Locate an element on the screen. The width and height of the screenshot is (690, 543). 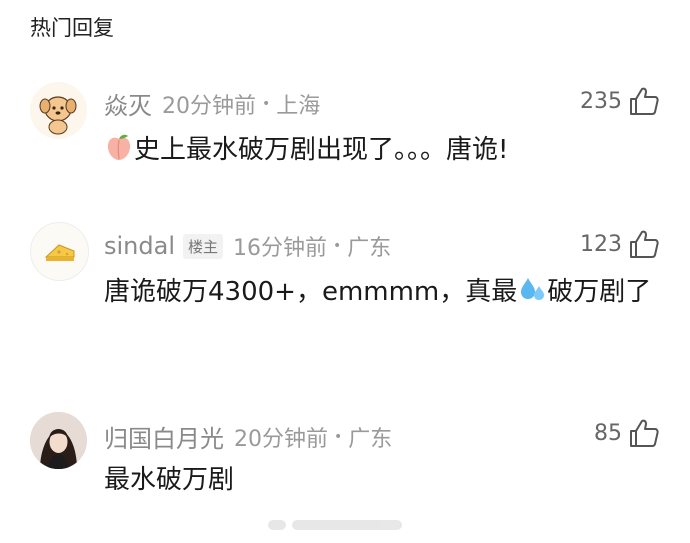
comment-text: 唐诡破万4300+，emmmm，真最 破万剧了 is located at coordinates (384, 294).